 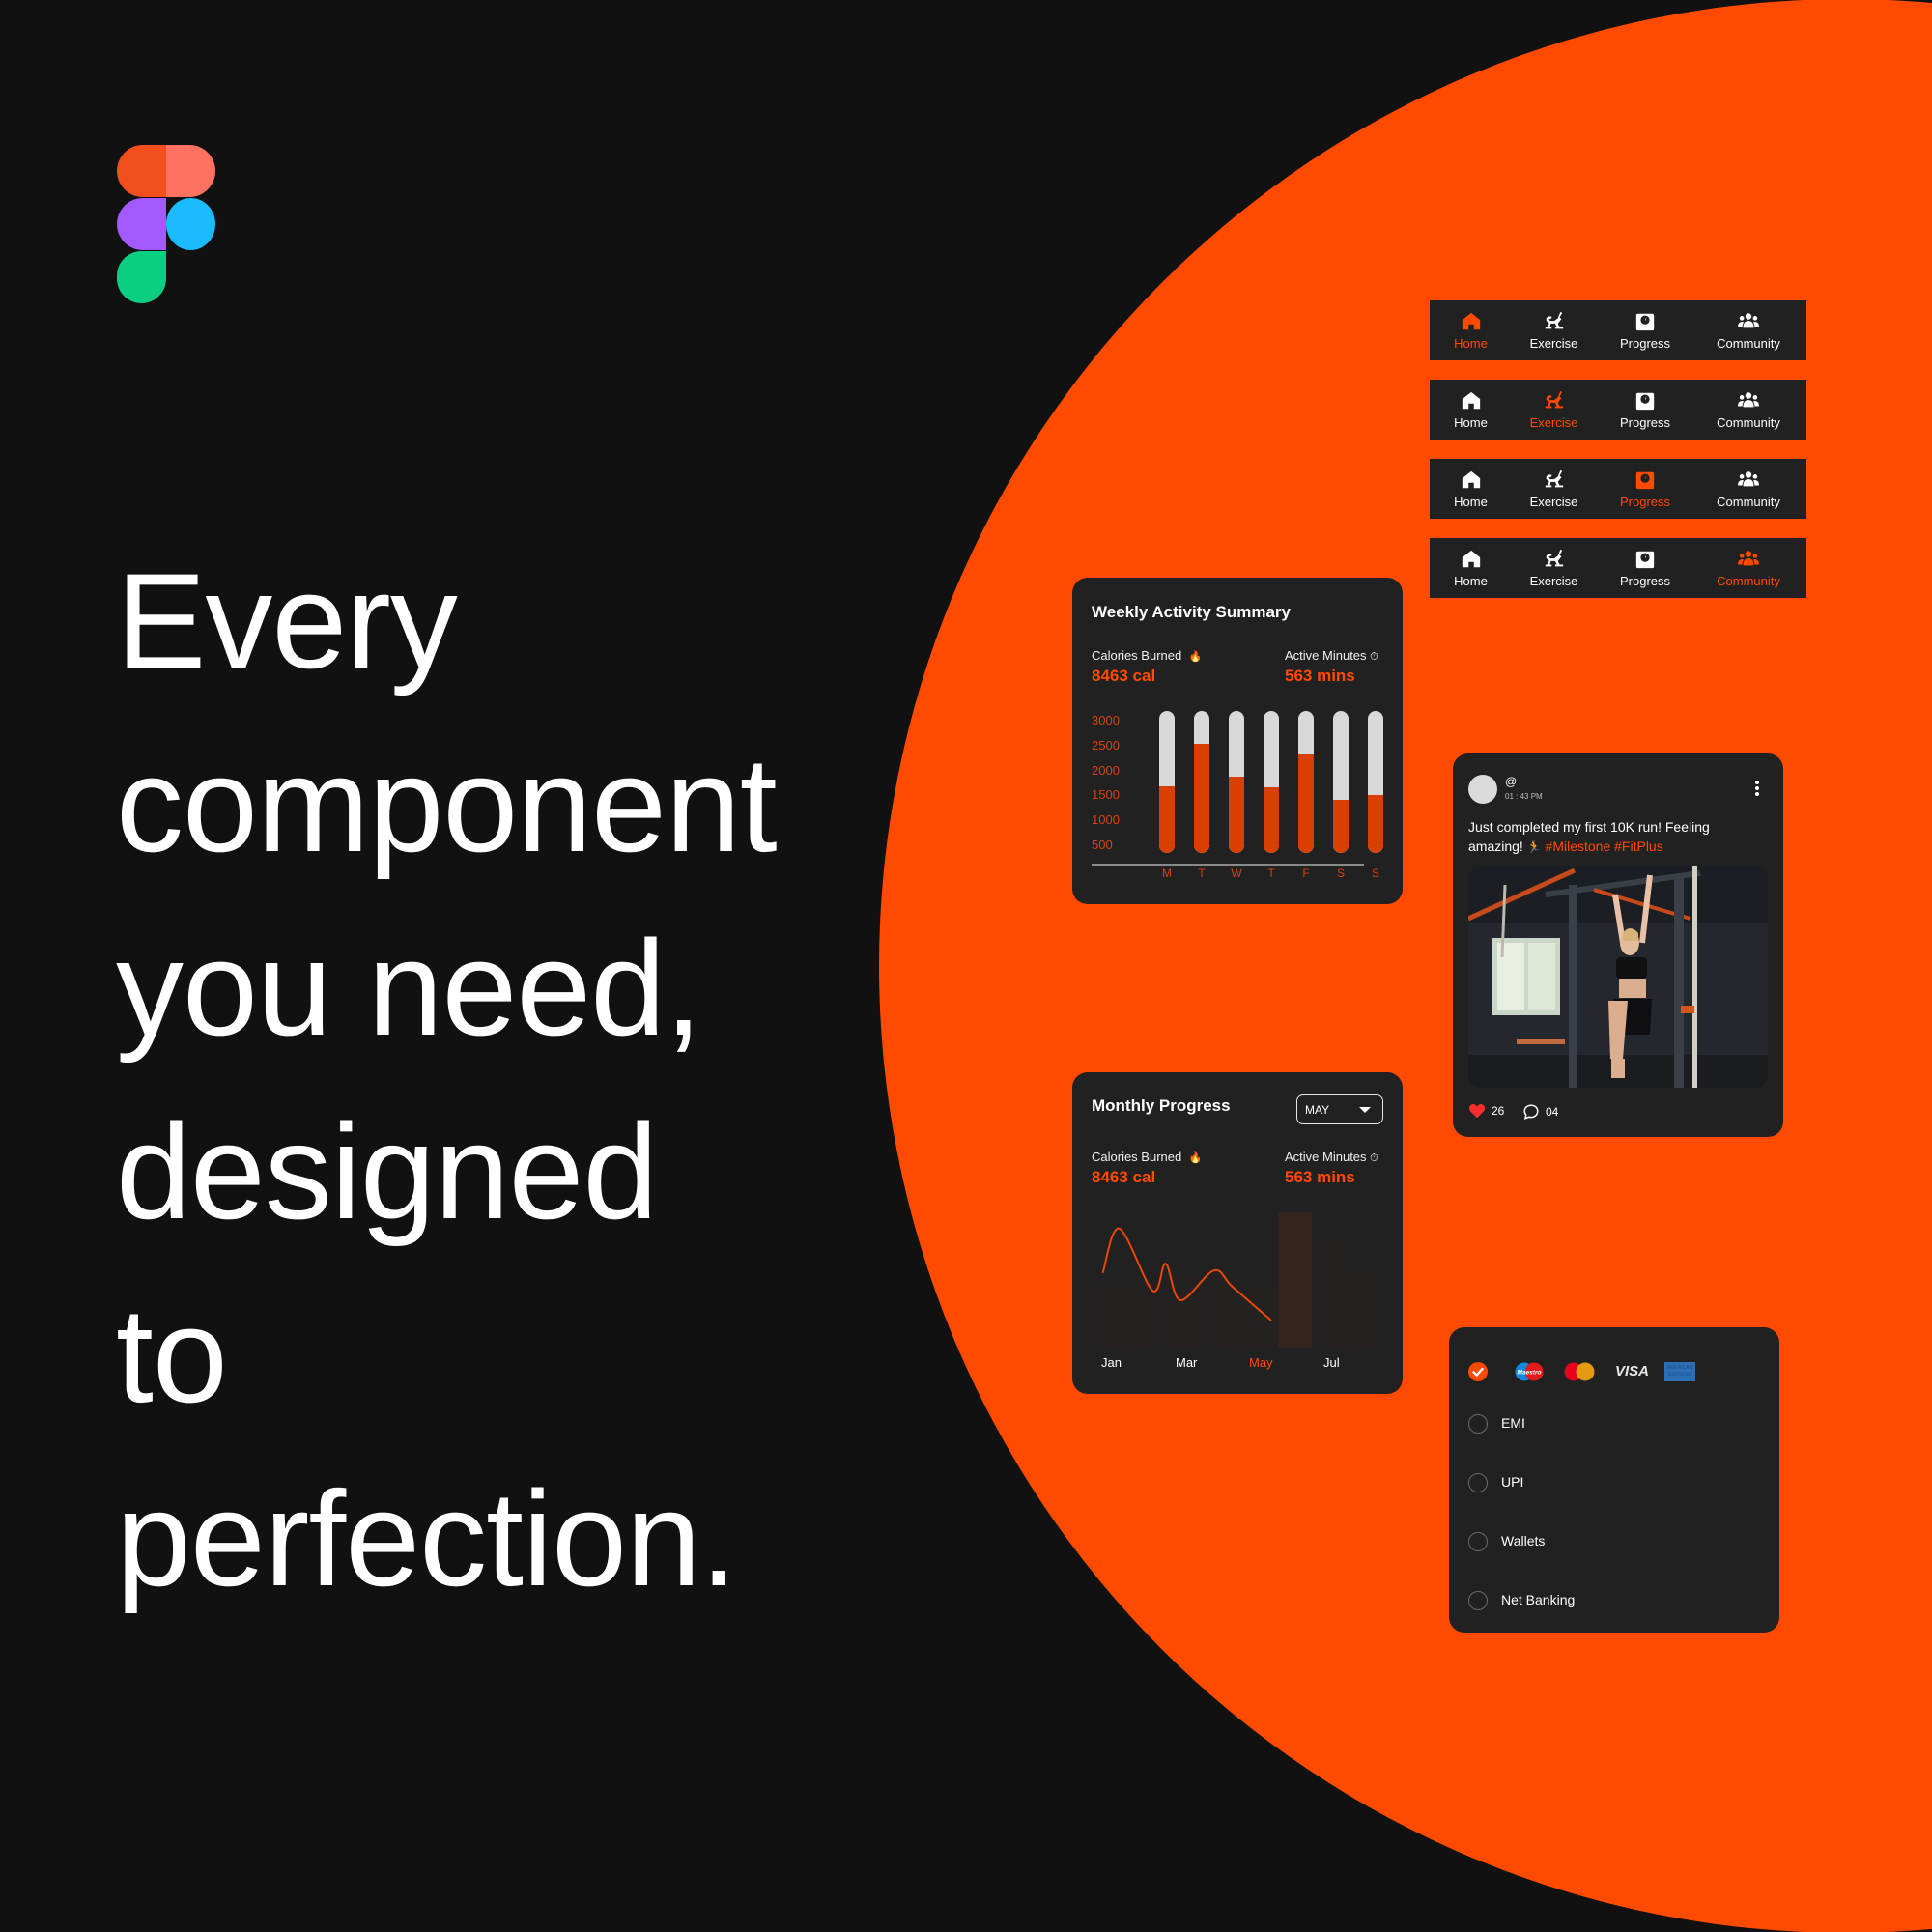 What do you see at coordinates (1618, 977) in the screenshot?
I see `post-photo` at bounding box center [1618, 977].